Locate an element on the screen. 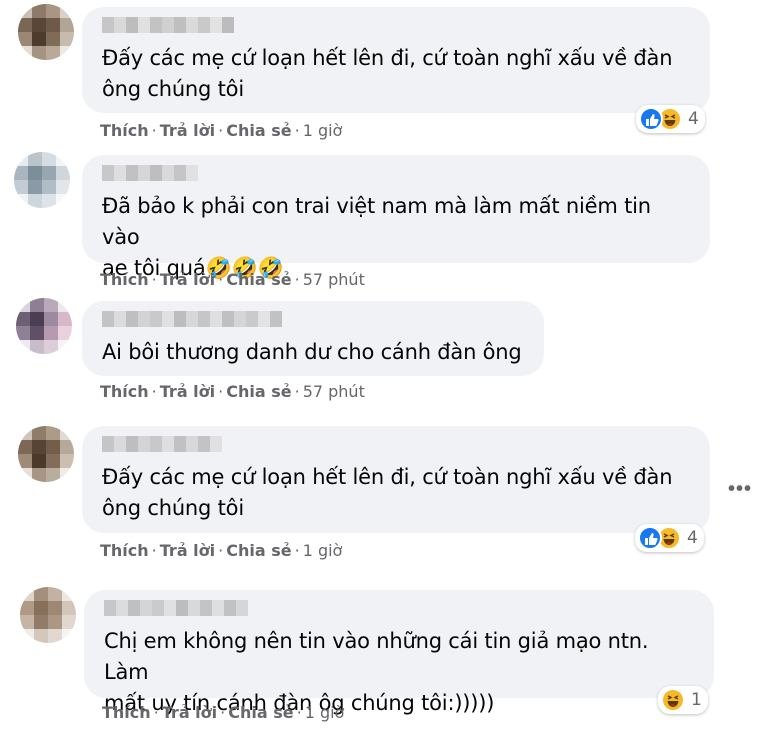  haha-reaction-icon is located at coordinates (673, 700).